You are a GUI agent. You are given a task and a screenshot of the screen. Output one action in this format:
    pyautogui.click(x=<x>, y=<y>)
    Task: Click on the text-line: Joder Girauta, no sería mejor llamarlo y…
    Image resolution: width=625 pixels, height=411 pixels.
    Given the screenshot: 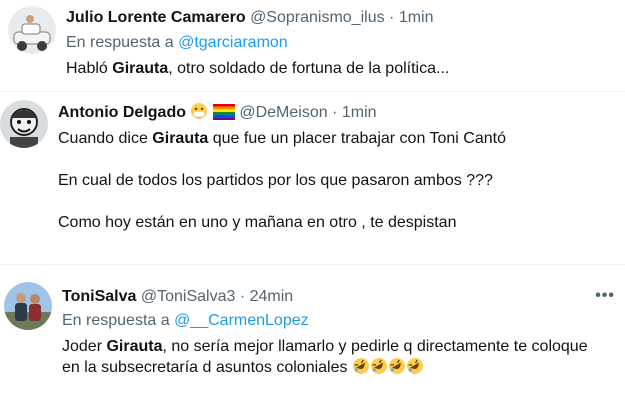 What is the action you would take?
    pyautogui.click(x=325, y=346)
    